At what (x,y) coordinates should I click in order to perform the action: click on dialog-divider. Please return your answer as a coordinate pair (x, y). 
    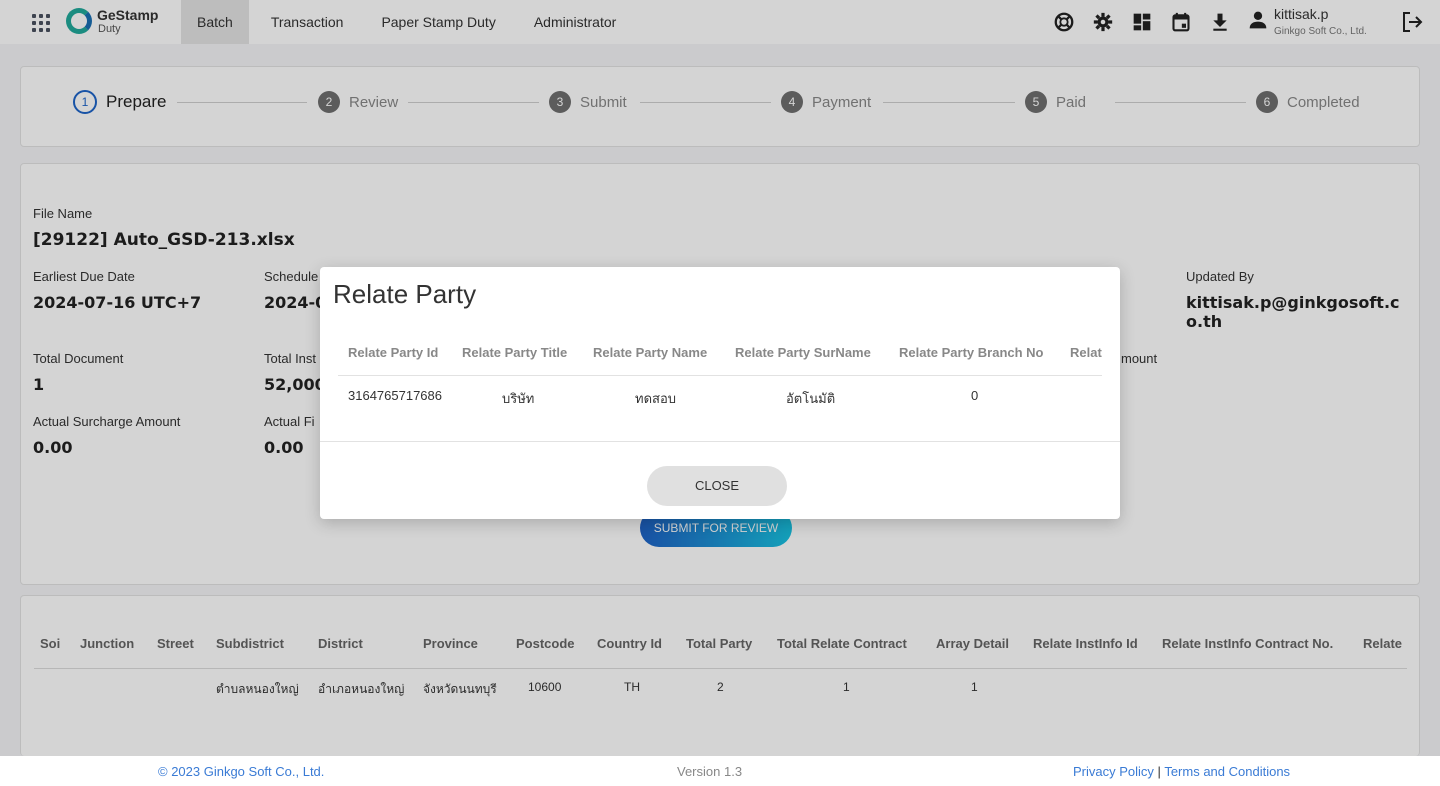
    Looking at the image, I should click on (720, 441).